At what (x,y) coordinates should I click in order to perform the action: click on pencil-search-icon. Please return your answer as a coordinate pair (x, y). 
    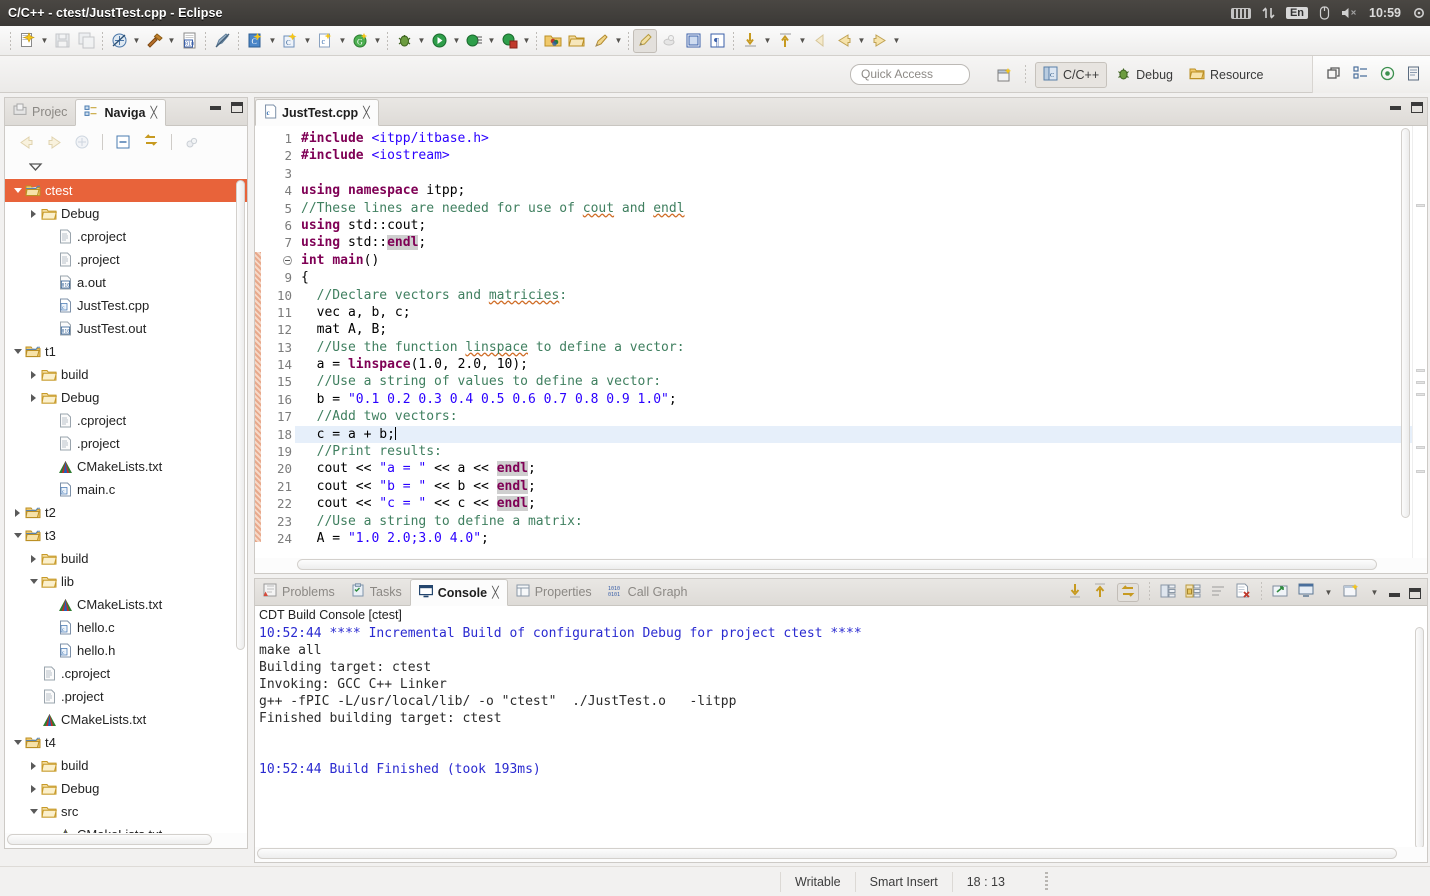
    Looking at the image, I should click on (601, 41).